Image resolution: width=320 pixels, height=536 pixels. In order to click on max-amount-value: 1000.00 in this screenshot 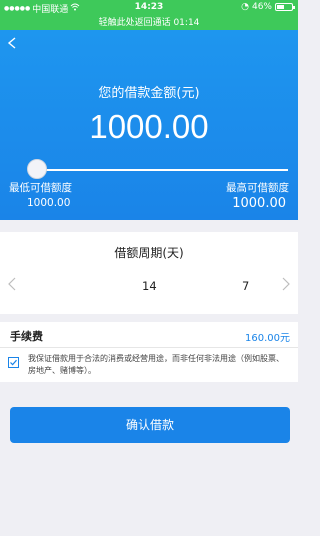, I will do `click(259, 203)`.